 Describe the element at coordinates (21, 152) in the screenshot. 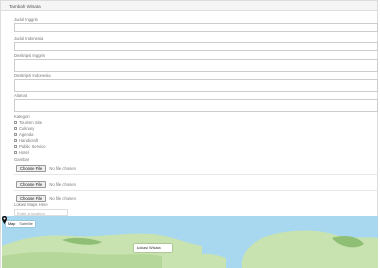

I see `kategori-option-hotel: Hotel` at that location.